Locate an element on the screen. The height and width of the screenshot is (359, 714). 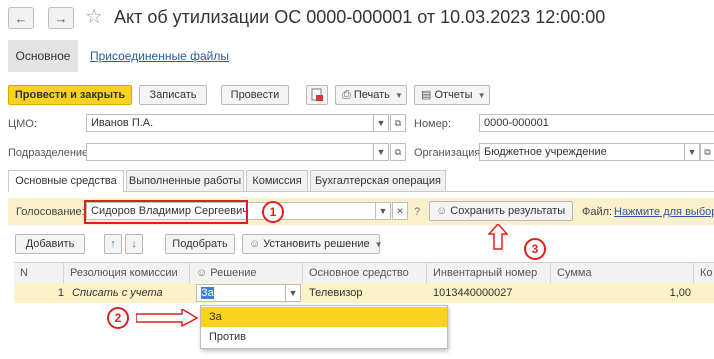
document-movements-icon is located at coordinates (317, 94).